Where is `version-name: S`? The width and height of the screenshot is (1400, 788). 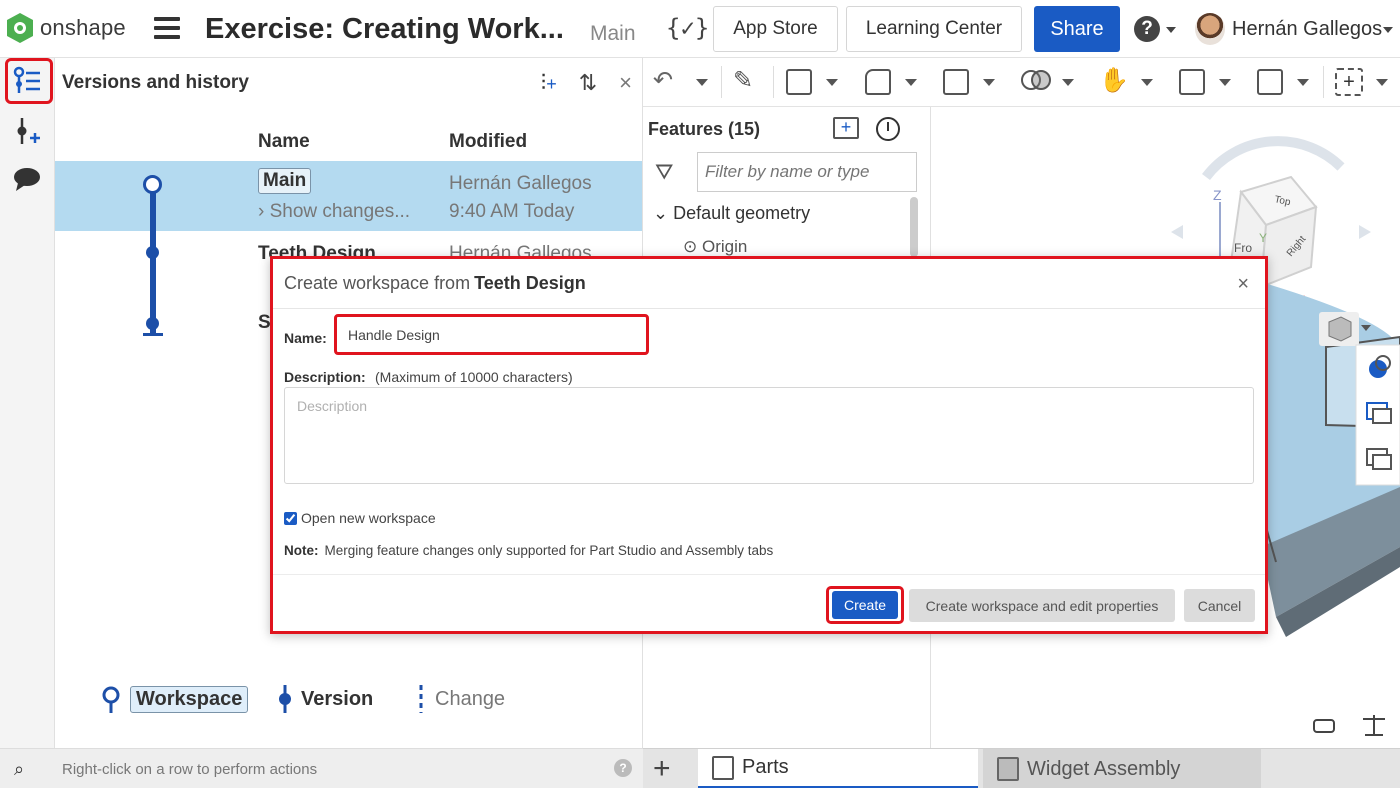
version-name: S is located at coordinates (264, 323).